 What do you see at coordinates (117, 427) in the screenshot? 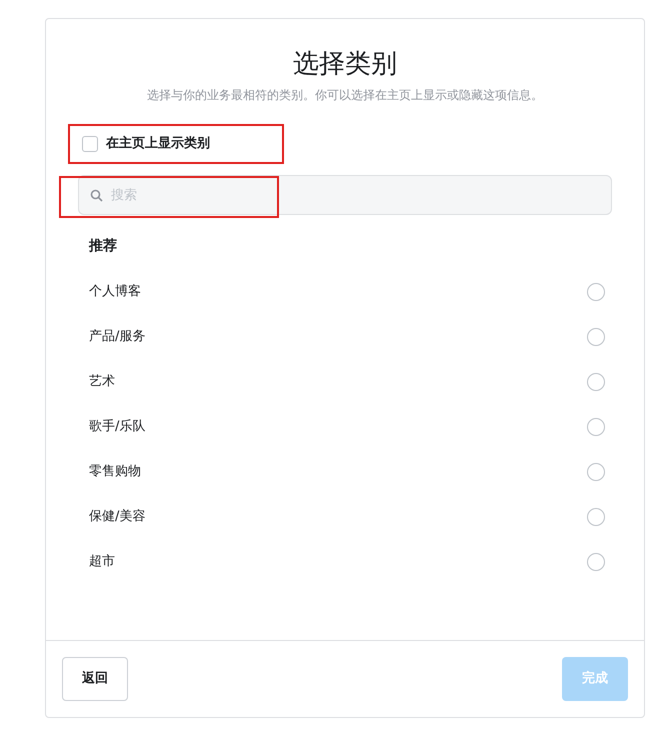
I see `category-label: 歌手/乐队` at bounding box center [117, 427].